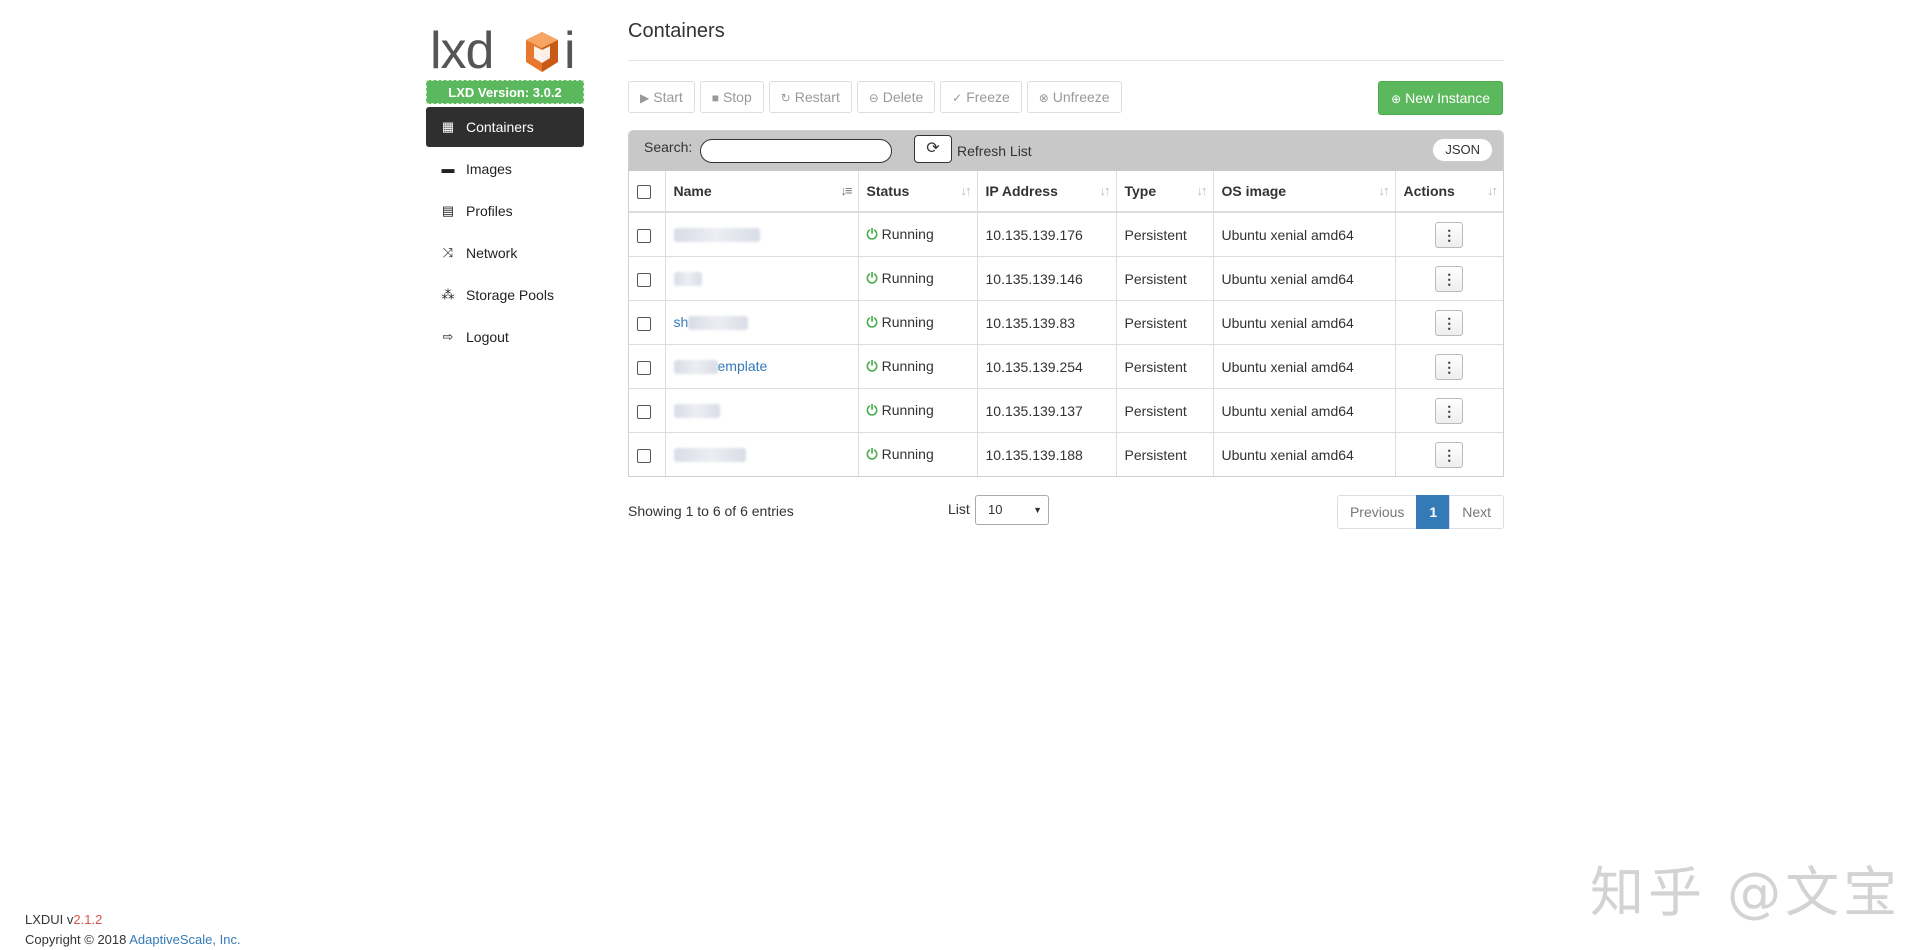 This screenshot has height=950, width=1920. Describe the element at coordinates (505, 253) in the screenshot. I see `sidebar-item-network: ⤨ Network` at that location.